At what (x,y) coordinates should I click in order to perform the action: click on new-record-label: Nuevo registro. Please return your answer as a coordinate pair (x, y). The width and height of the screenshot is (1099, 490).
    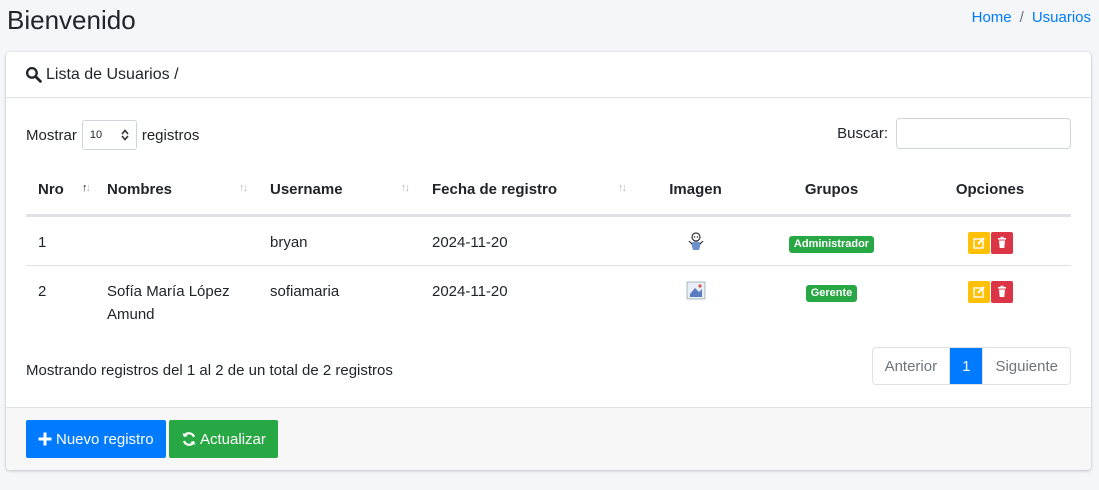
    Looking at the image, I should click on (105, 439).